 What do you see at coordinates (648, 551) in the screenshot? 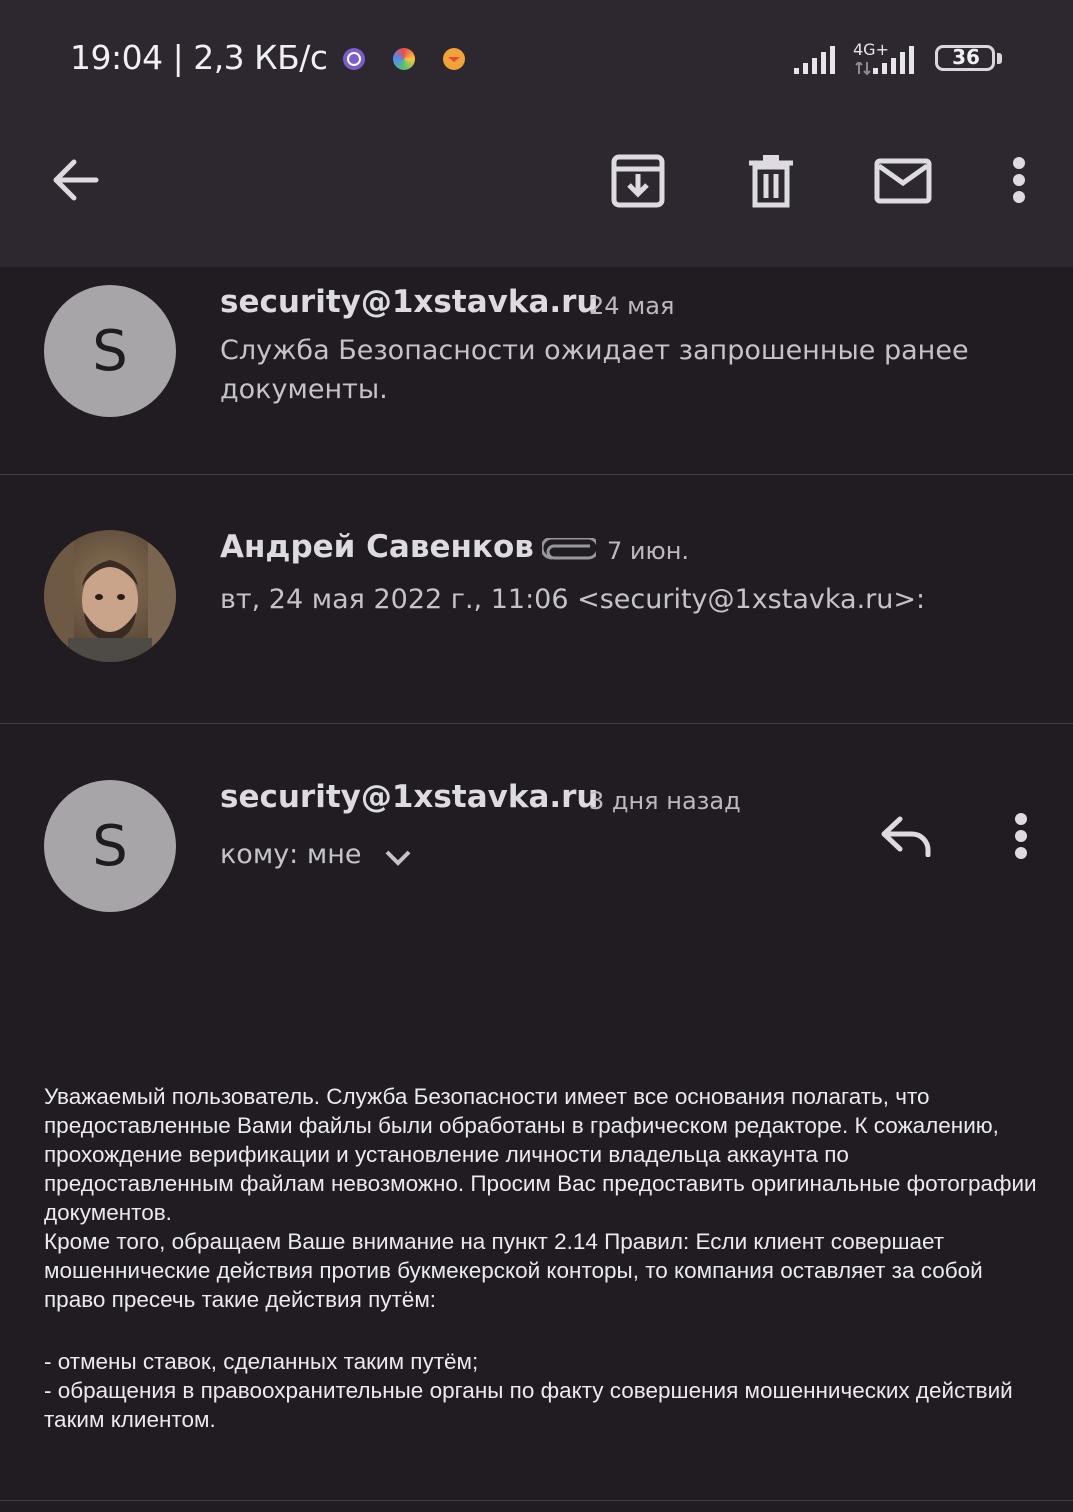
I see `message-date: 7 июн.` at bounding box center [648, 551].